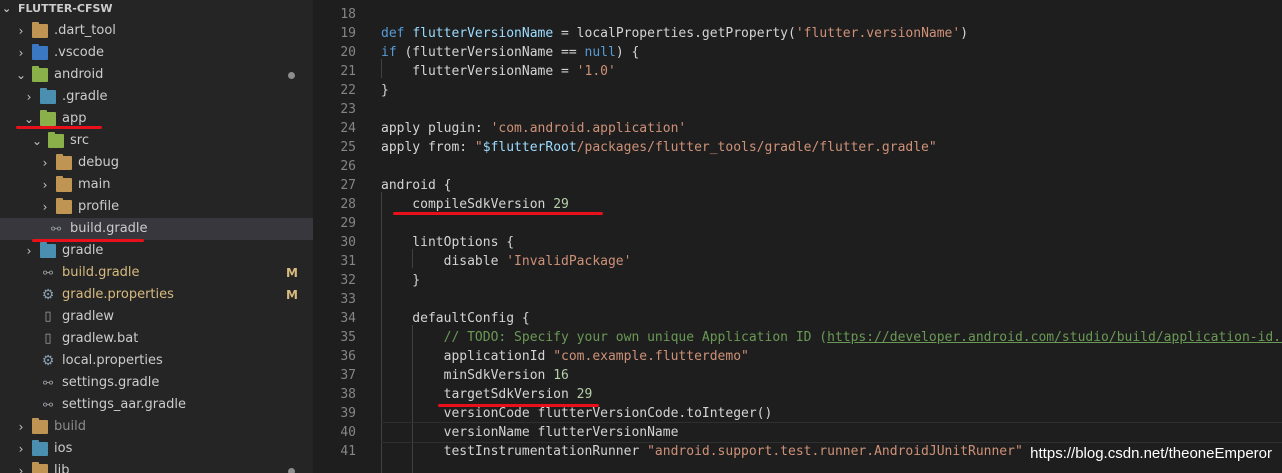  What do you see at coordinates (88, 316) in the screenshot?
I see `tree-item-label: gradlew` at bounding box center [88, 316].